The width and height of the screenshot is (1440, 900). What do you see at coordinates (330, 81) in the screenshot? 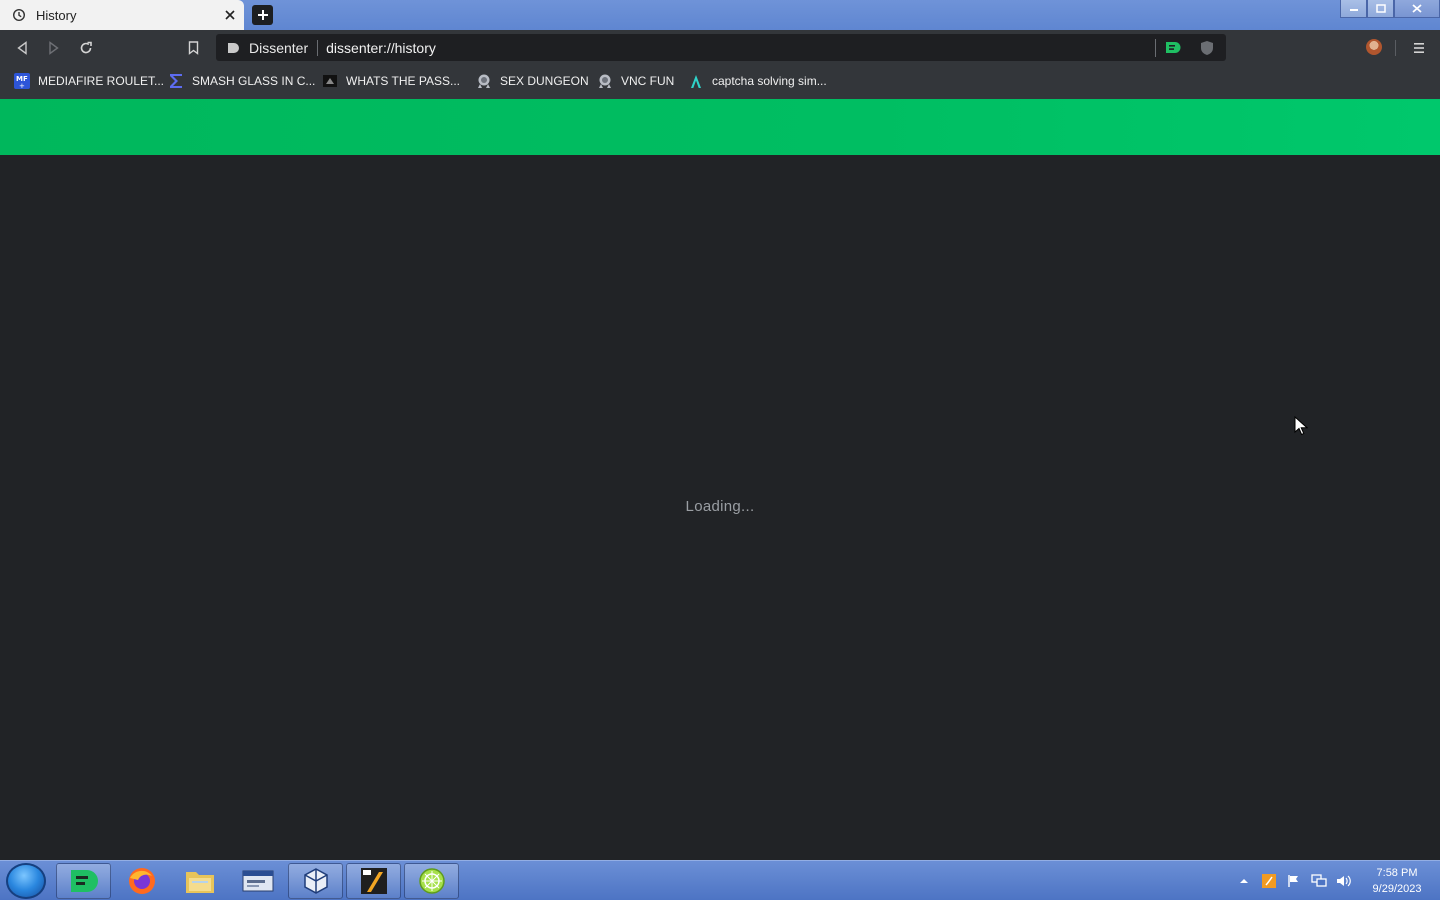
I see `site-icon` at bounding box center [330, 81].